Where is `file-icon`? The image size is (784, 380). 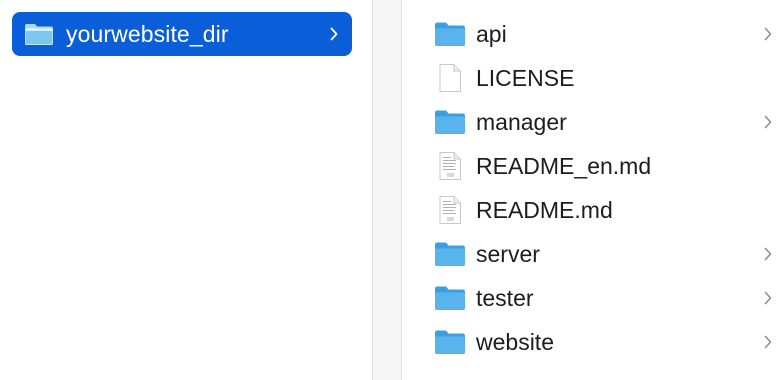 file-icon is located at coordinates (450, 78).